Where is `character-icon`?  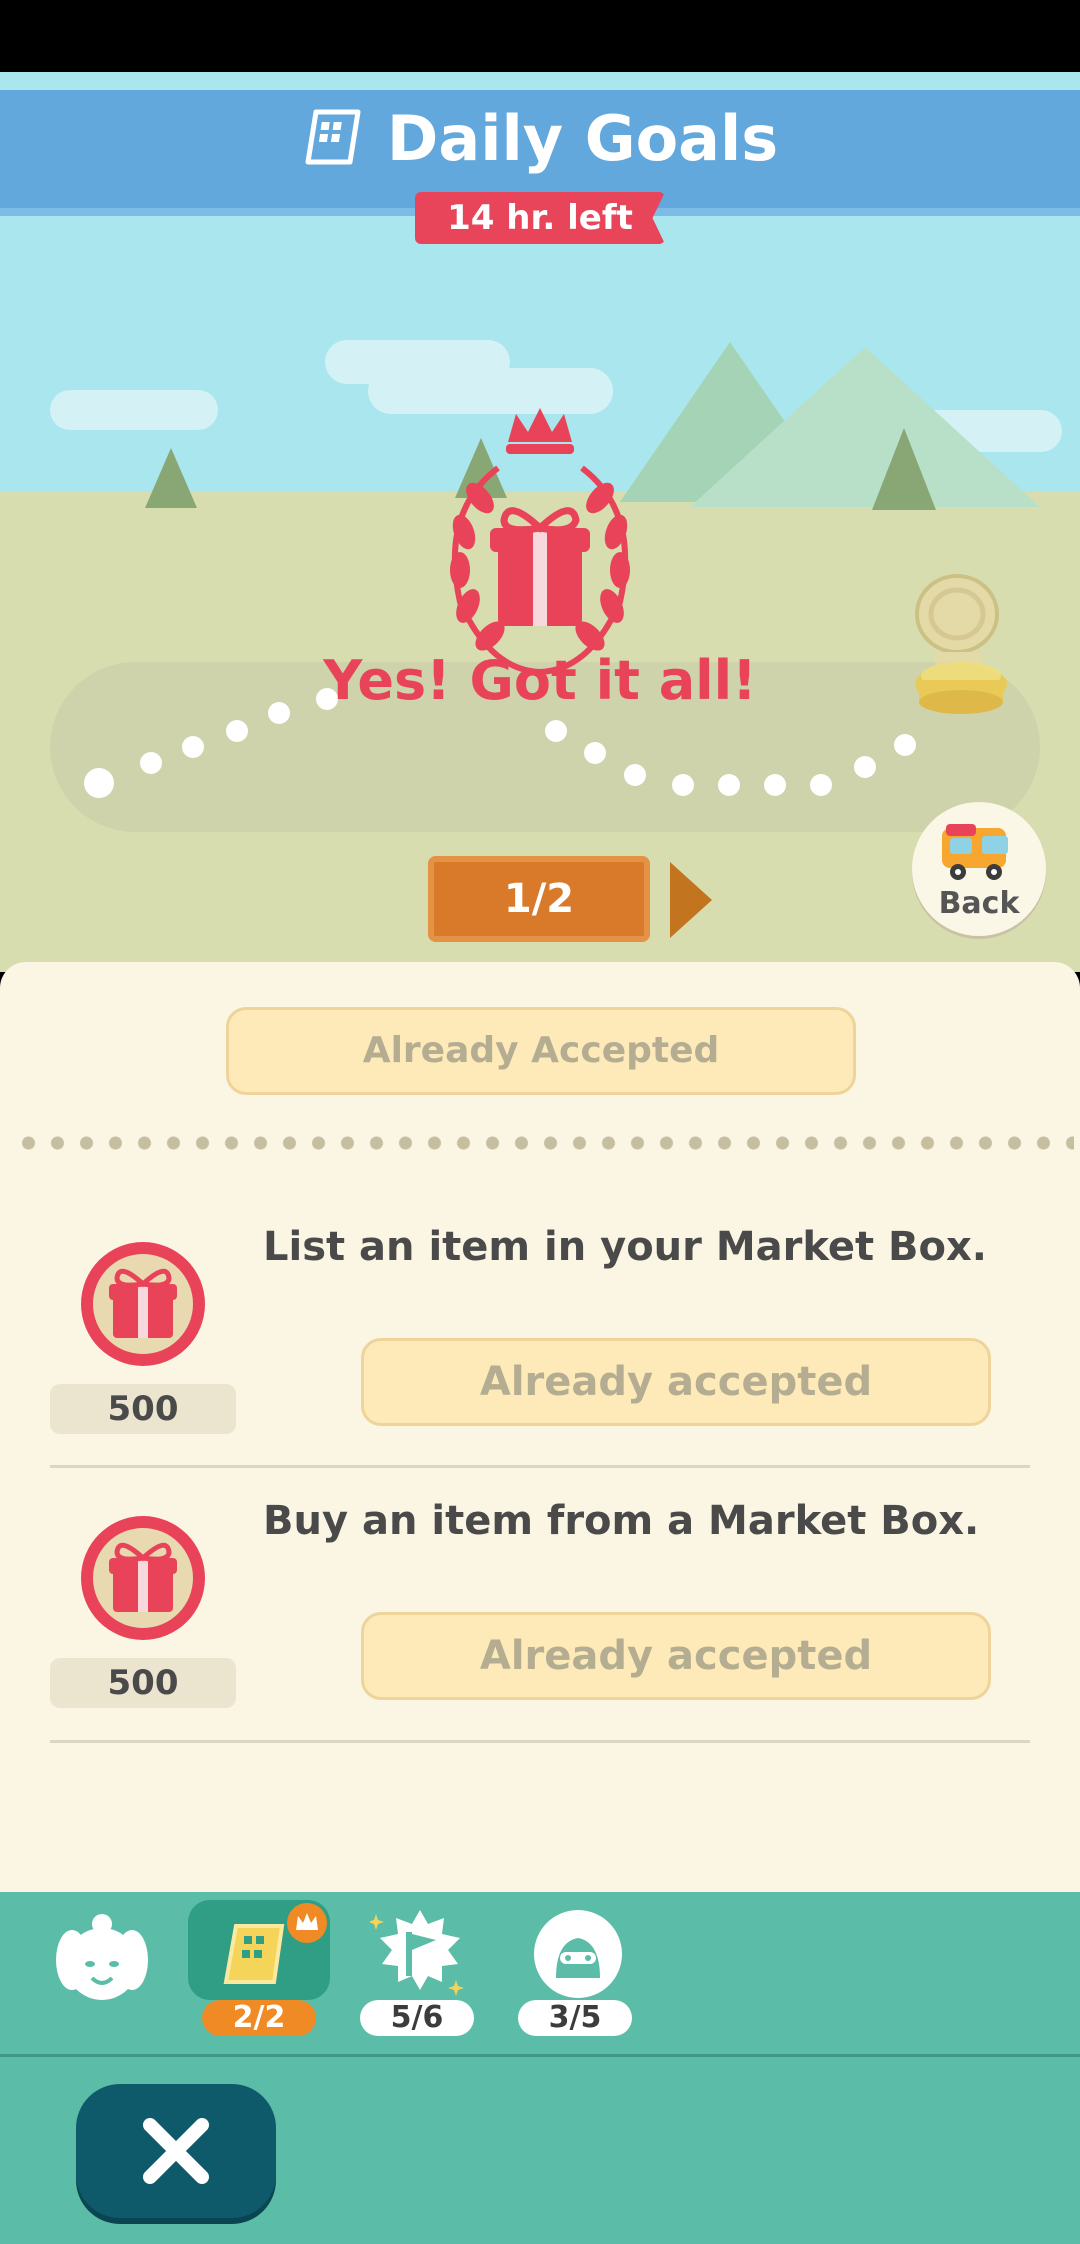
character-icon is located at coordinates (578, 1956).